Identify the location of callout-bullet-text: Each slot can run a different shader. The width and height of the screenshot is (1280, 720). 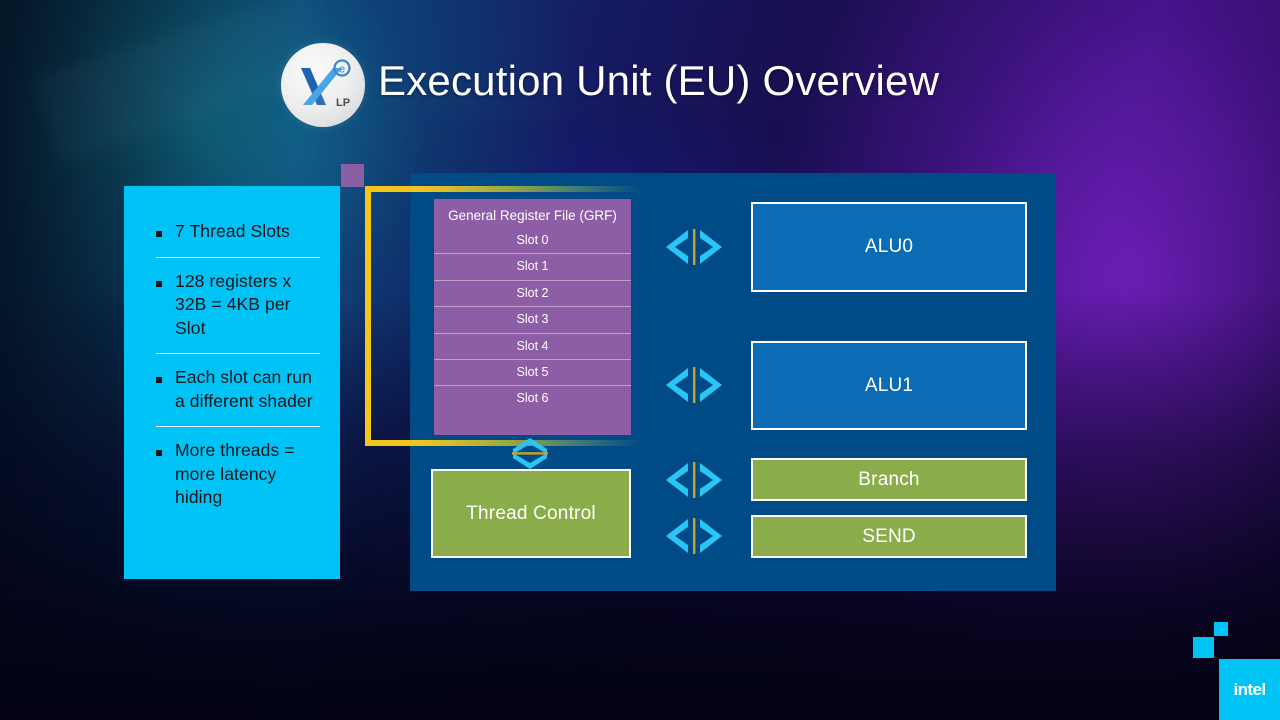
(244, 389).